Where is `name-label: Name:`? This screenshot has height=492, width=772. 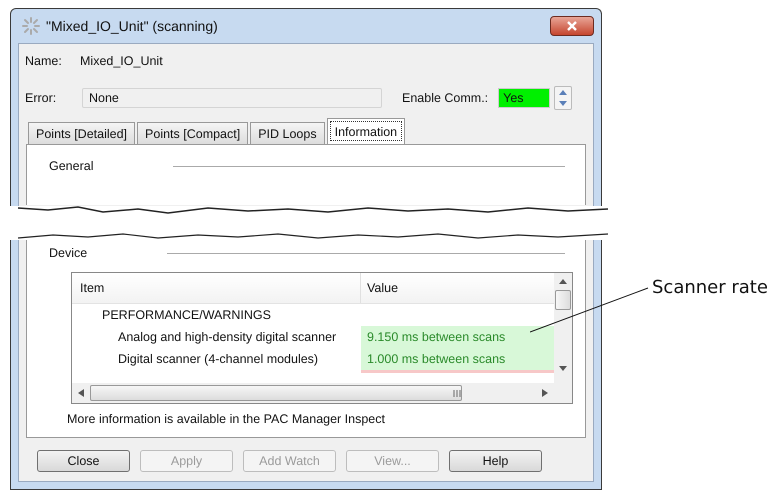
name-label: Name: is located at coordinates (44, 61).